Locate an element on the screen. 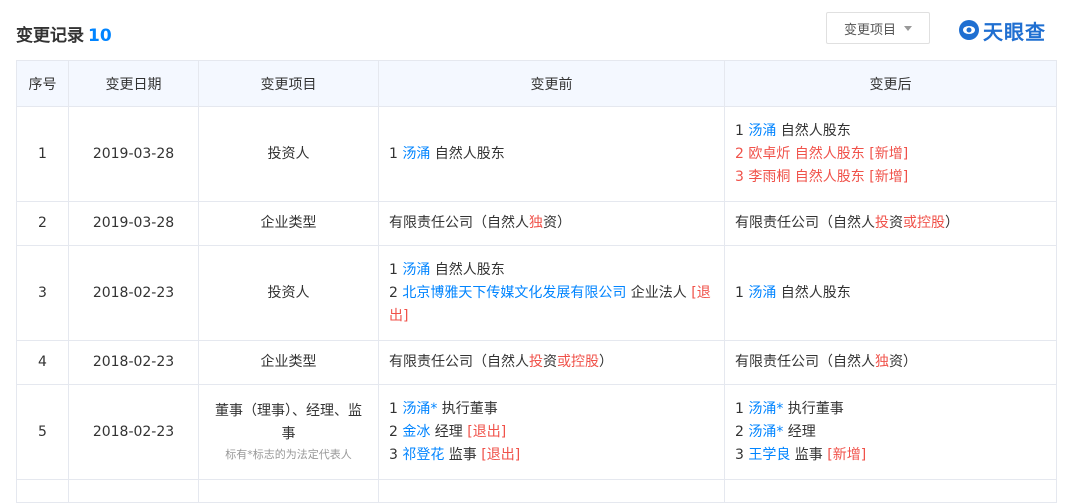 Image resolution: width=1080 pixels, height=503 pixels. change-text: 执行董事 is located at coordinates (467, 408).